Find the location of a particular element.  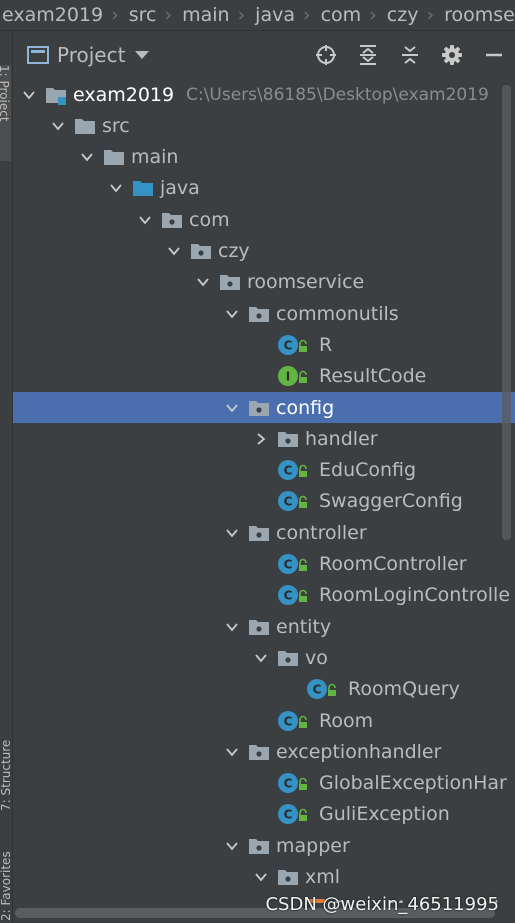

crosshair-icon is located at coordinates (326, 55).